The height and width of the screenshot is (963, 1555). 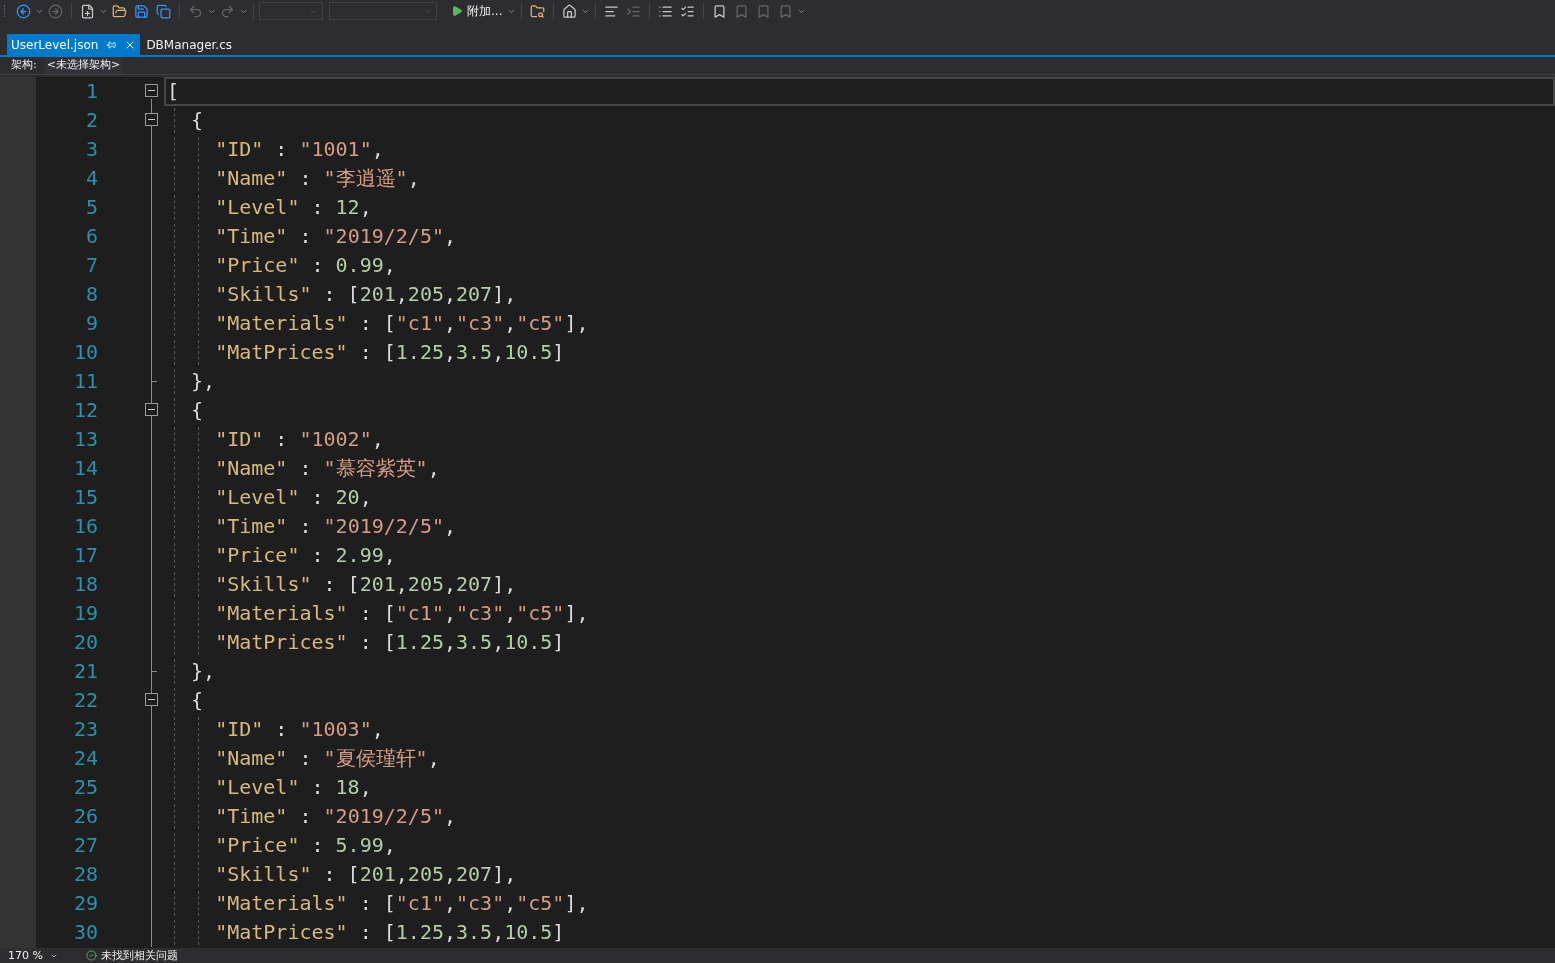 I want to click on line-number: 21, so click(x=85, y=671).